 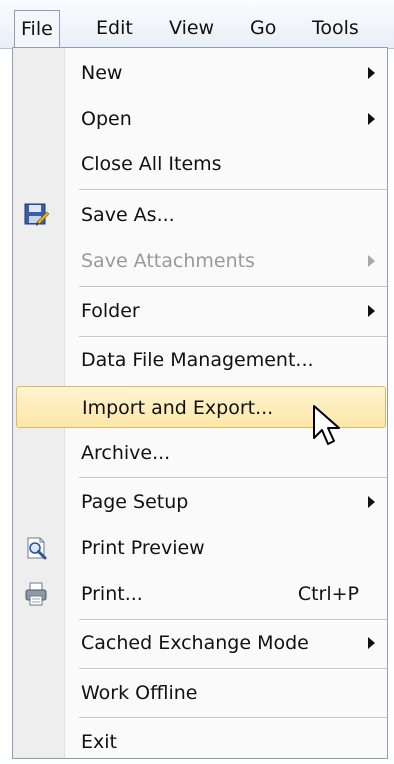 I want to click on save-as-icon, so click(x=36, y=214).